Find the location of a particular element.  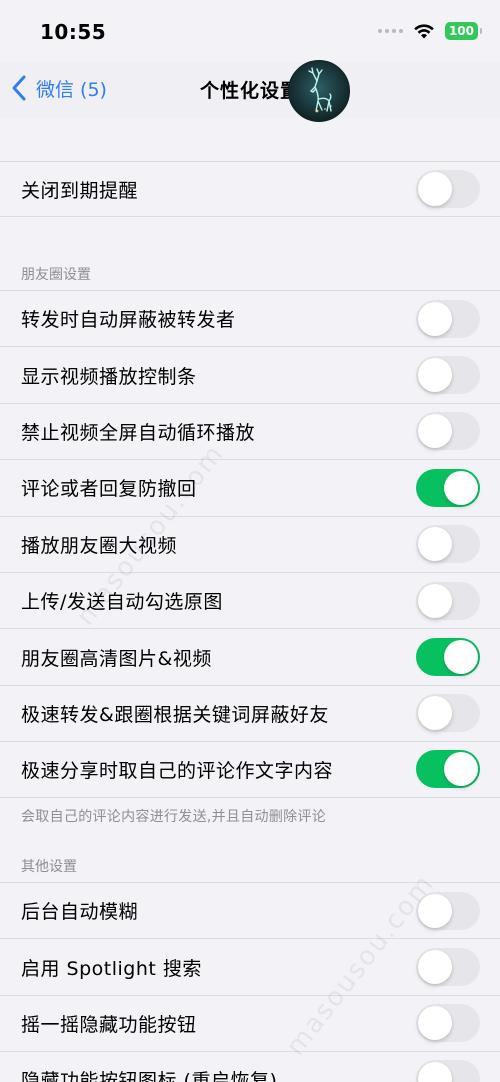

setting-label: 朋友圈高清图片&视频 is located at coordinates (116, 658).